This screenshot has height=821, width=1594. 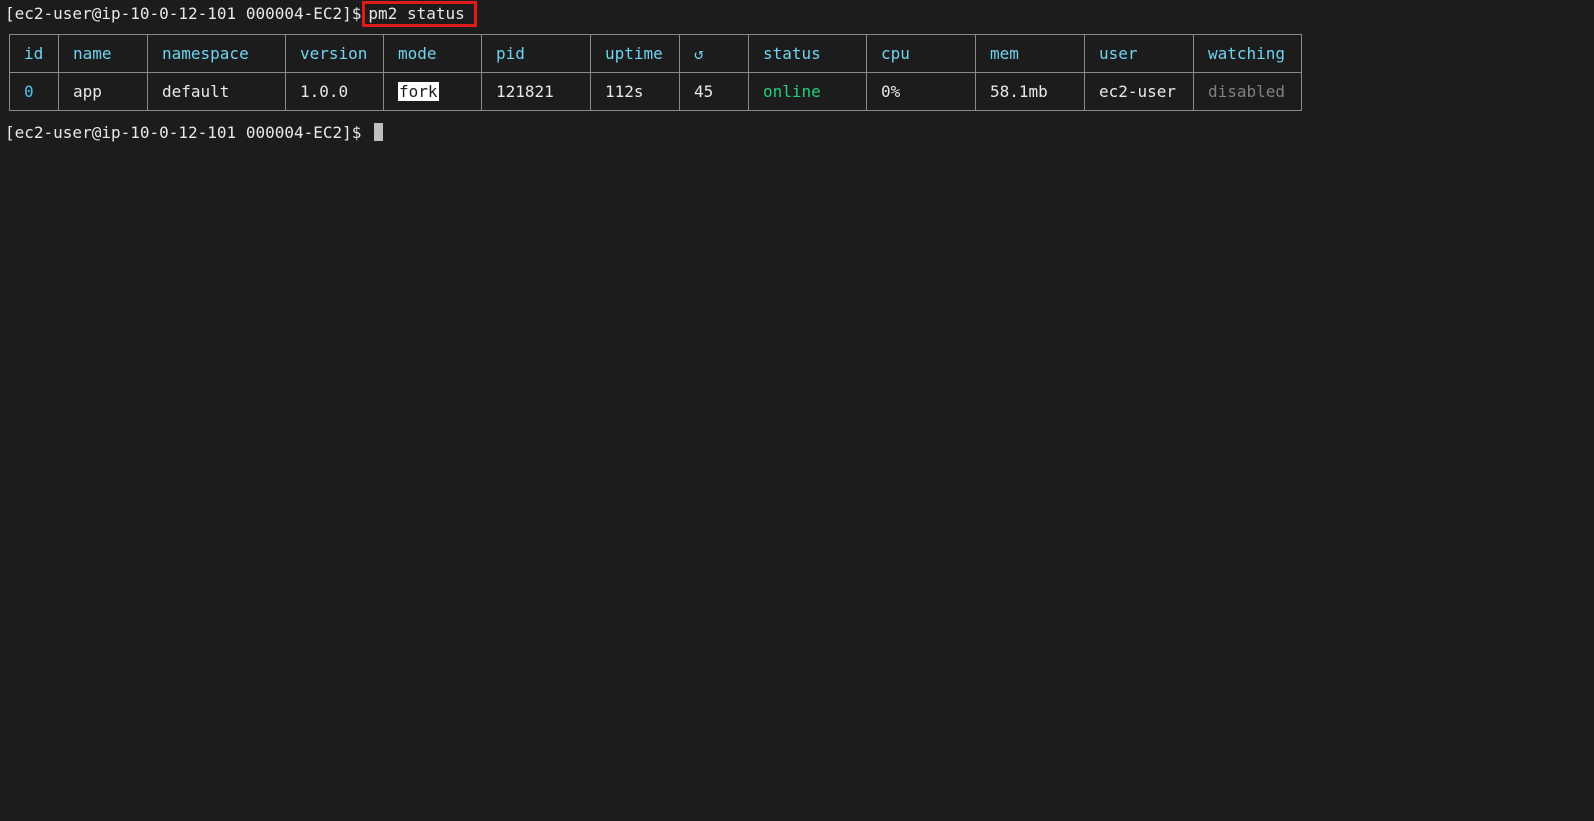 I want to click on cell-watching: disabled, so click(x=1247, y=91).